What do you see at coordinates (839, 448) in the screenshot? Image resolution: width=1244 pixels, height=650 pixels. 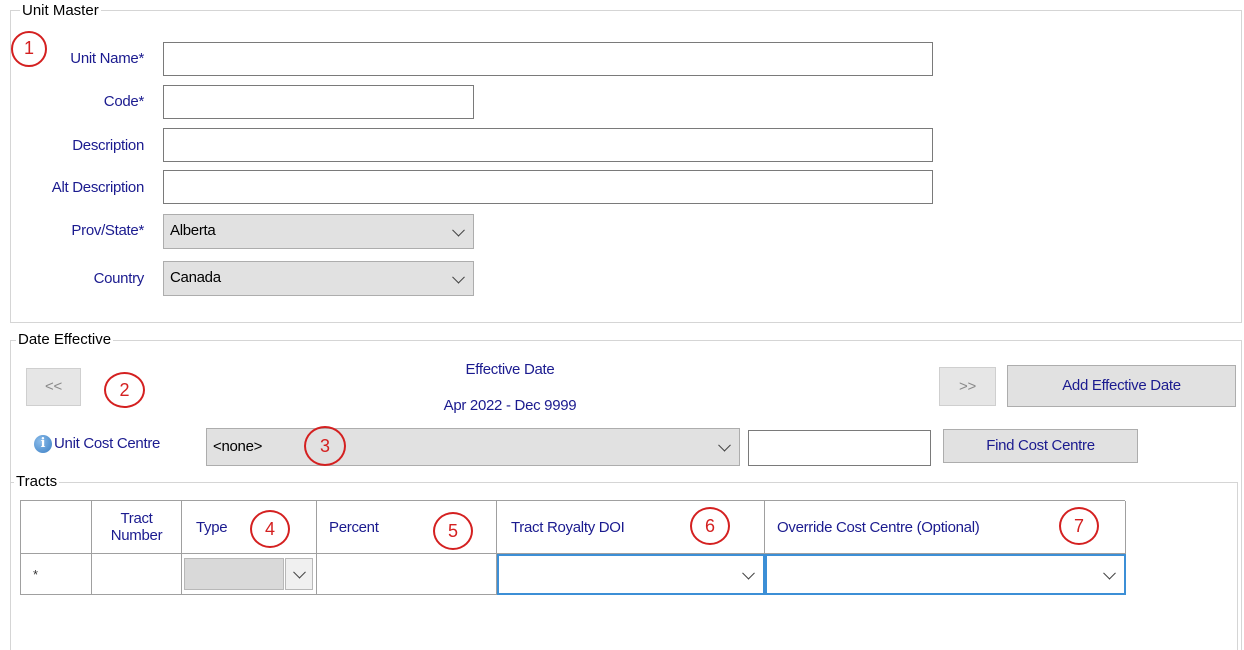 I see `cost-centre-search-field` at bounding box center [839, 448].